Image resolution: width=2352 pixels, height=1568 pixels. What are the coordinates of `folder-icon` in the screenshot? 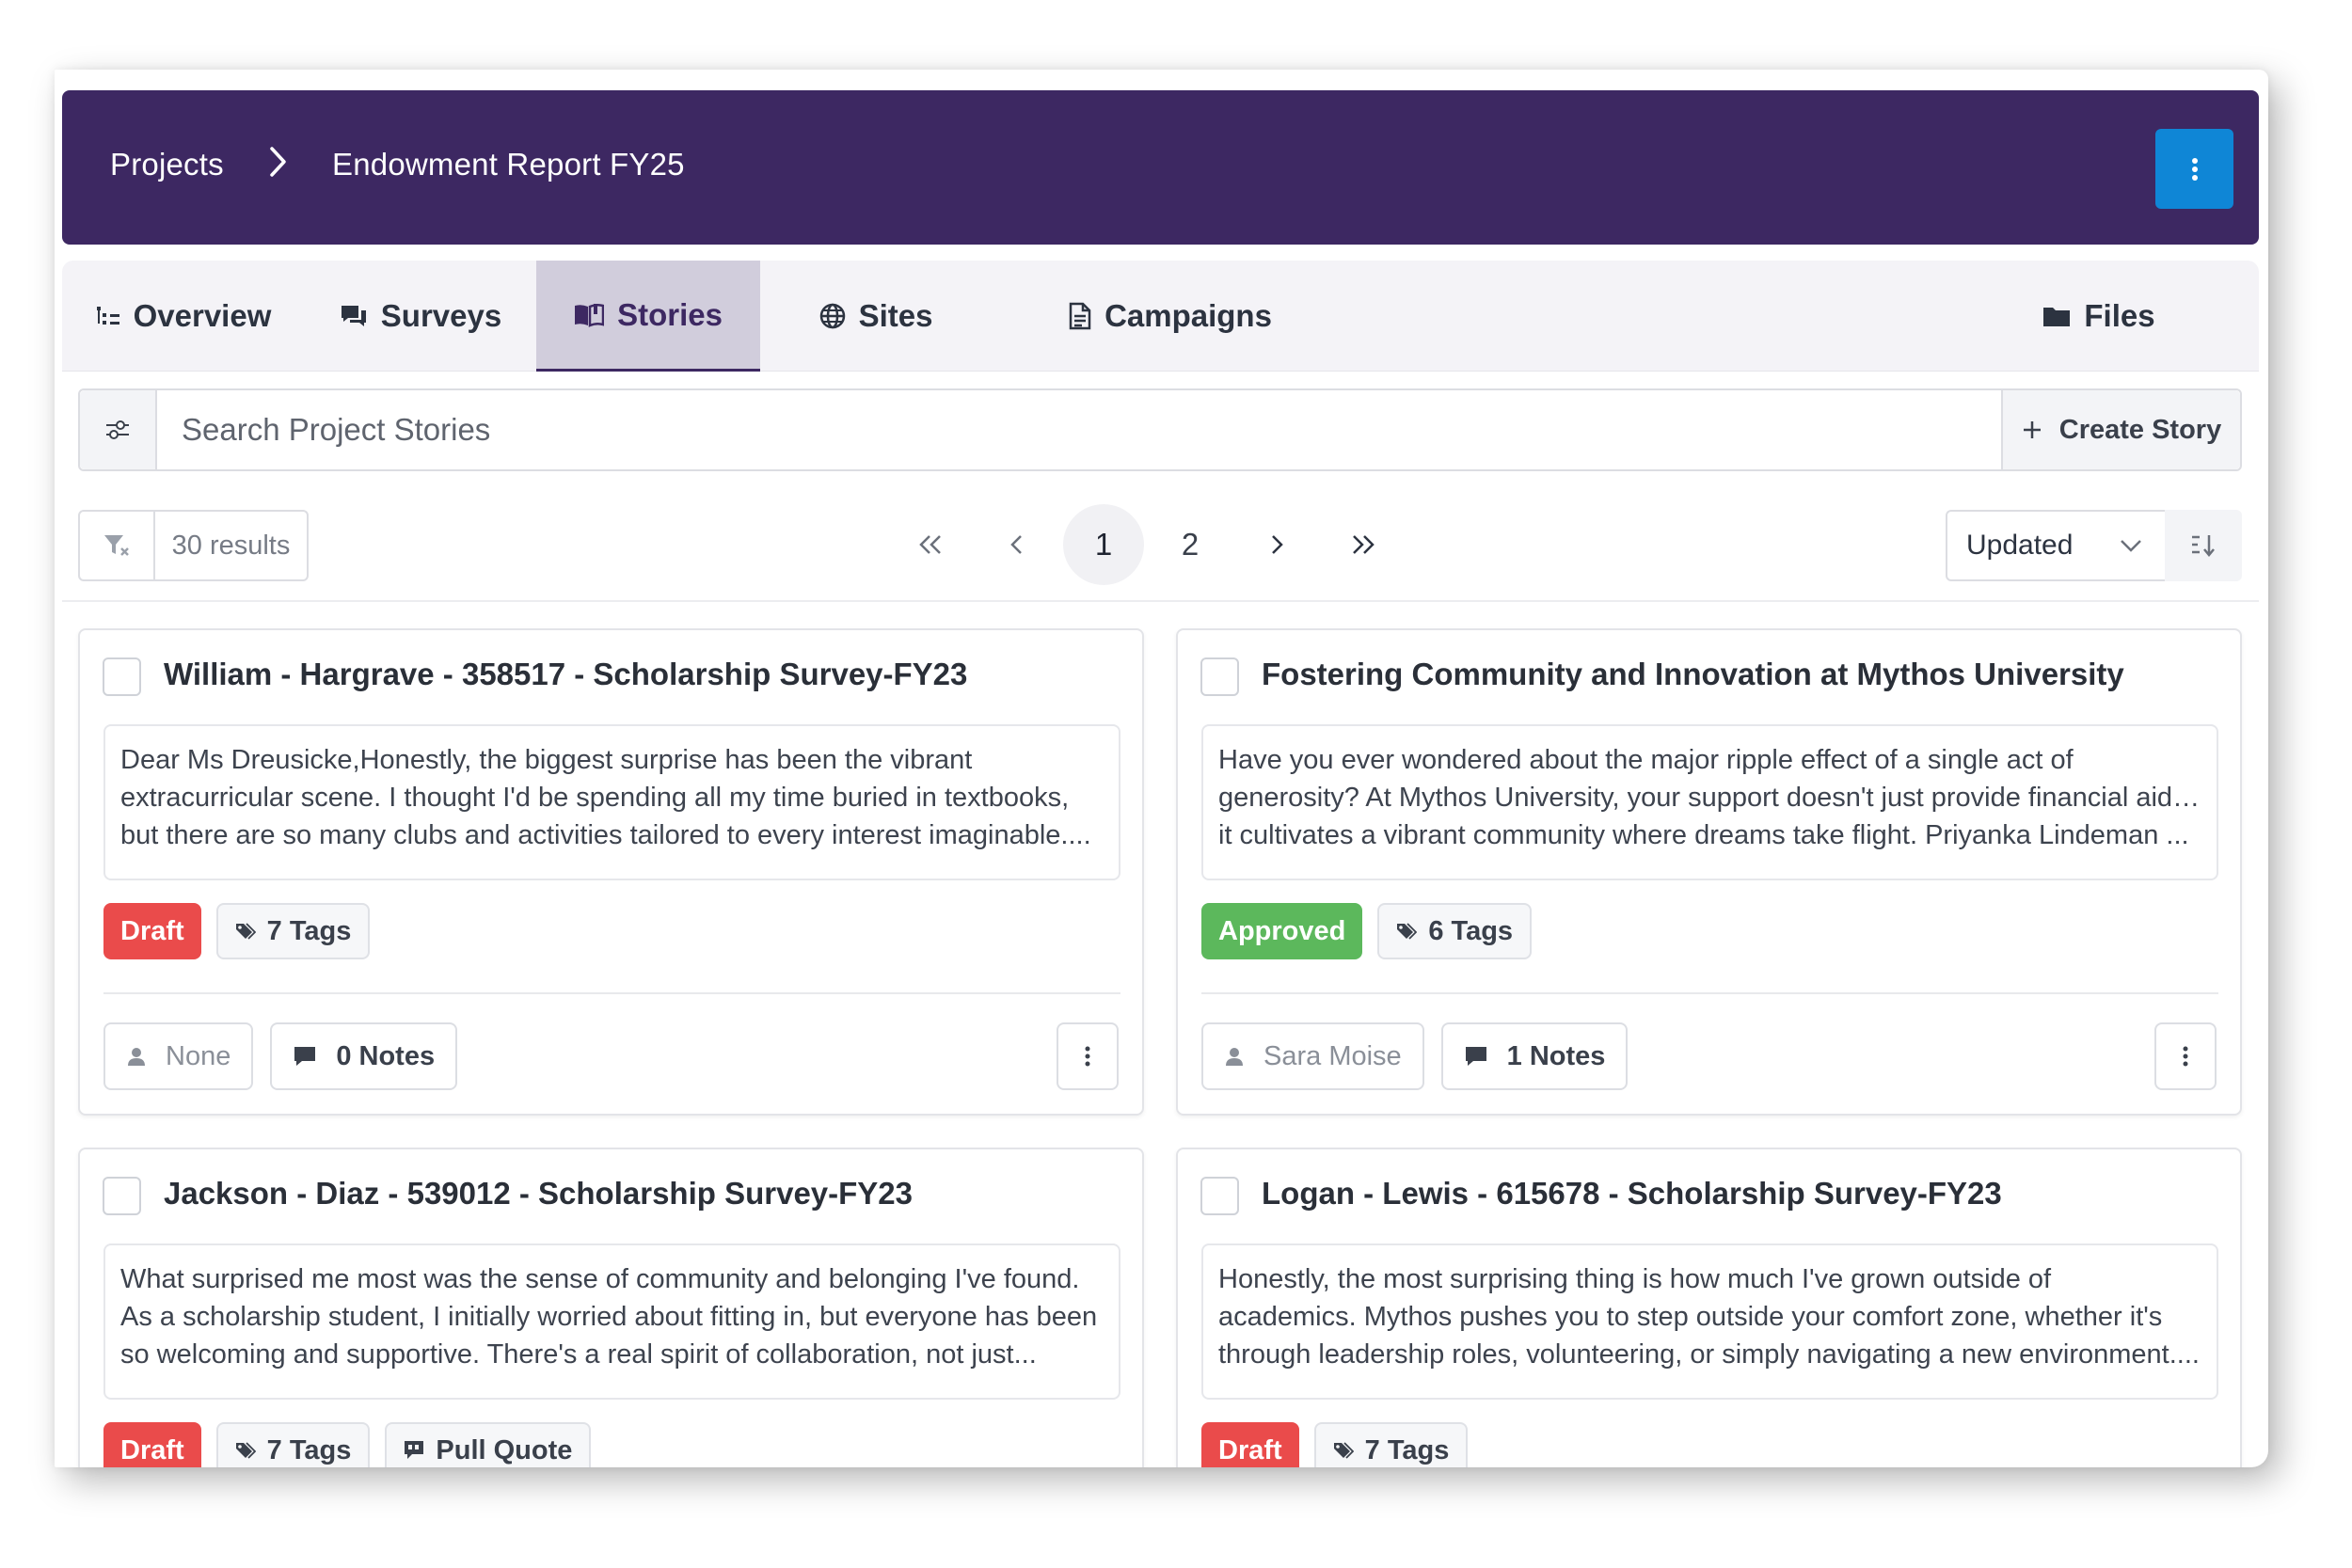 It's located at (2057, 317).